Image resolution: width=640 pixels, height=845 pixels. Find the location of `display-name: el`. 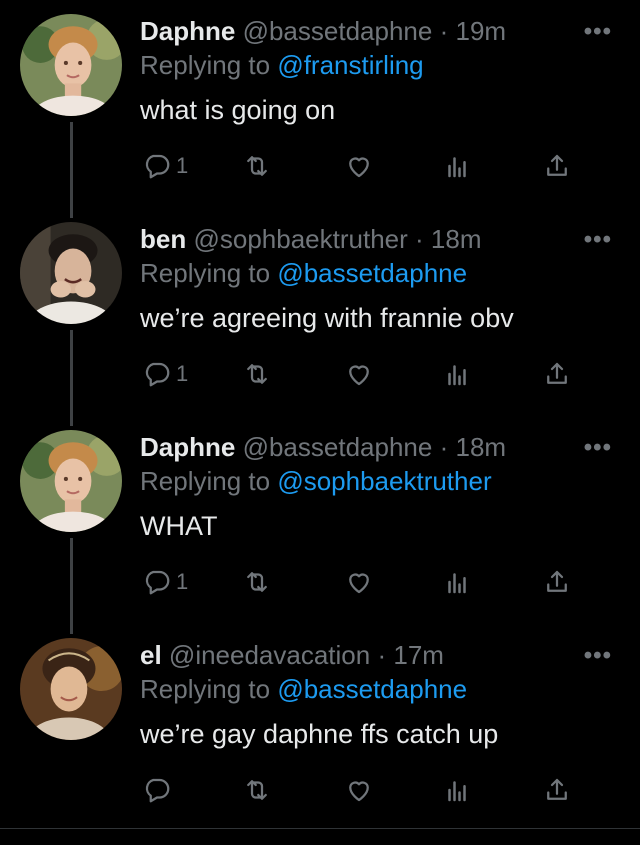

display-name: el is located at coordinates (151, 655).